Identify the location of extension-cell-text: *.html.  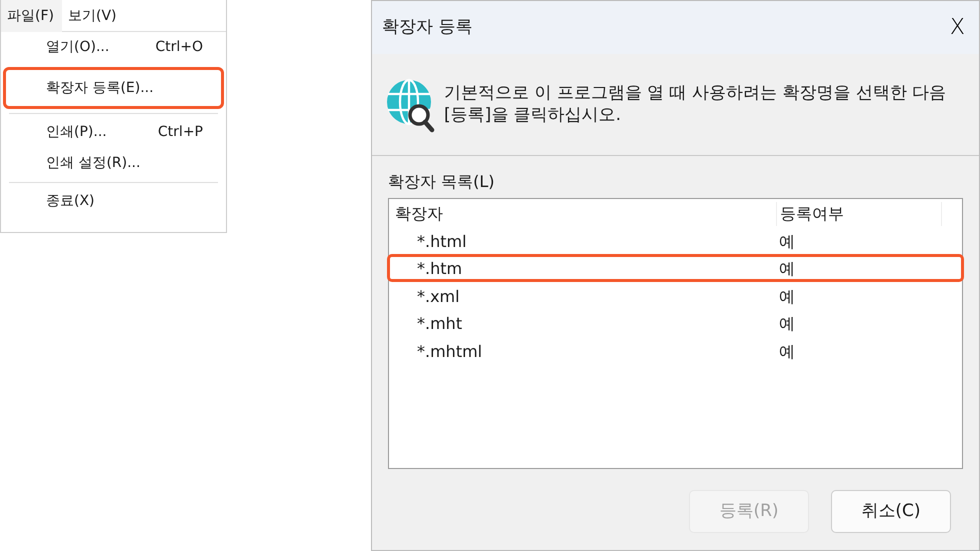
(442, 241).